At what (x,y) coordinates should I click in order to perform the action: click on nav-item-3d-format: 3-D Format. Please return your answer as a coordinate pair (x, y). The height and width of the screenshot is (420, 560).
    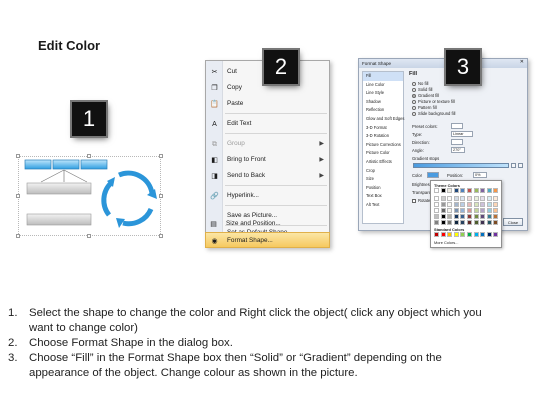
    Looking at the image, I should click on (383, 128).